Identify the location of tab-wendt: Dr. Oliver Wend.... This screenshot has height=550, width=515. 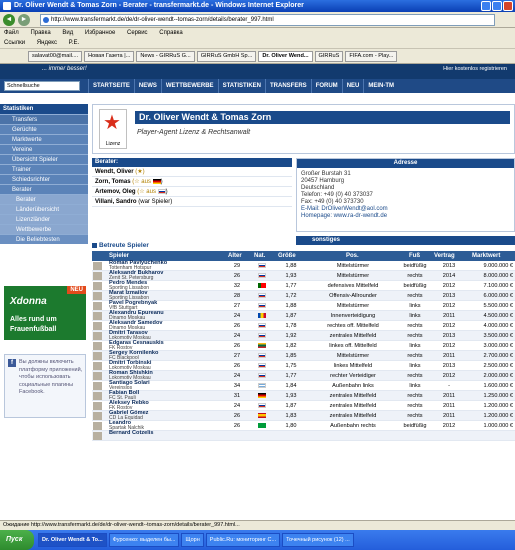
(285, 56).